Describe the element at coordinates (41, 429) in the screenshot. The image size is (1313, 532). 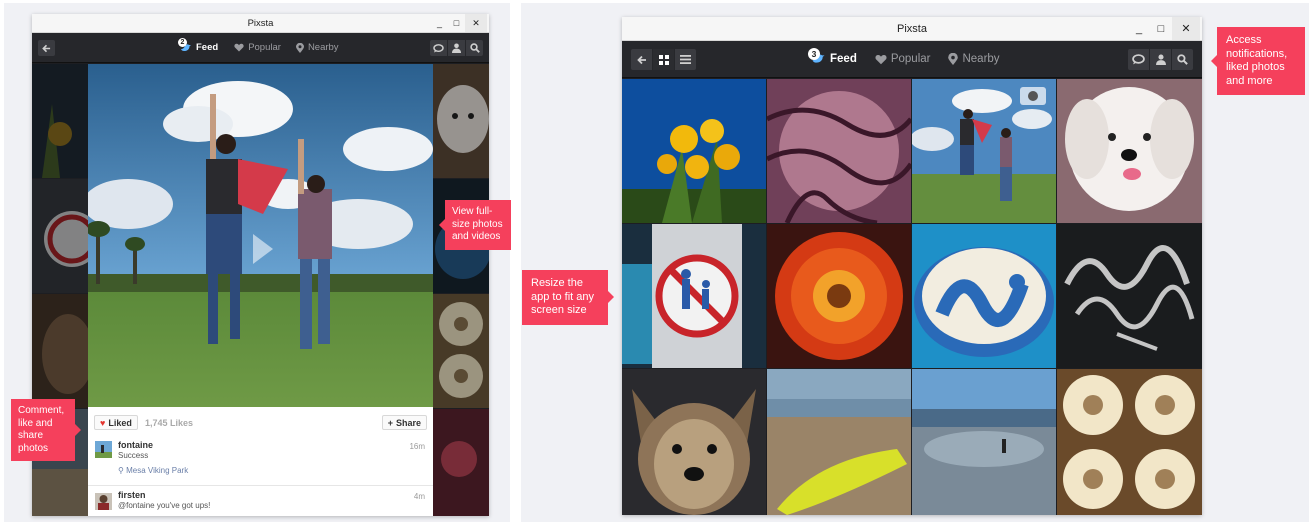
I see `callout-text: Comment, like and share photos` at that location.